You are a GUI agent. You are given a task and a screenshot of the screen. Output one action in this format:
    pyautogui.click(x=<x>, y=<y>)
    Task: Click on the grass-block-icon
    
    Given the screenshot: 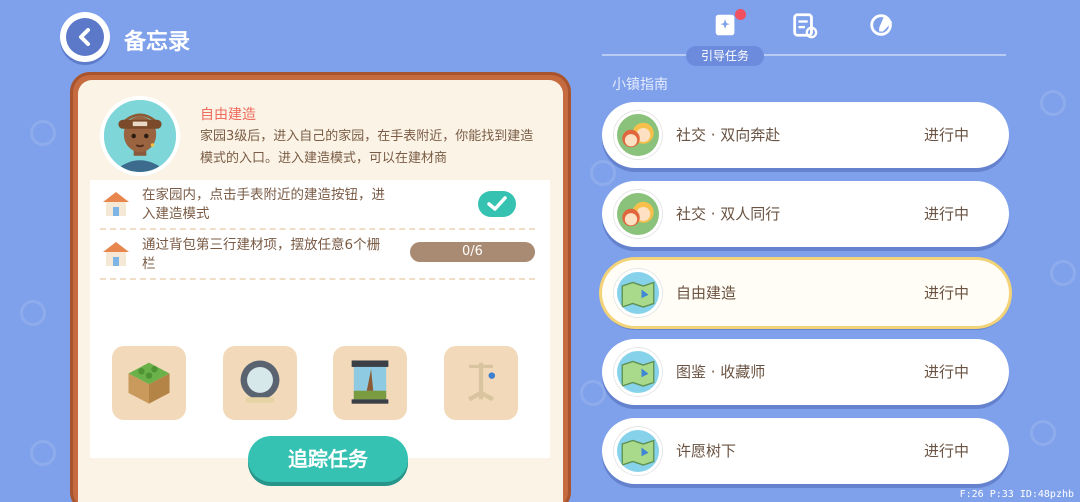 What is the action you would take?
    pyautogui.click(x=149, y=383)
    